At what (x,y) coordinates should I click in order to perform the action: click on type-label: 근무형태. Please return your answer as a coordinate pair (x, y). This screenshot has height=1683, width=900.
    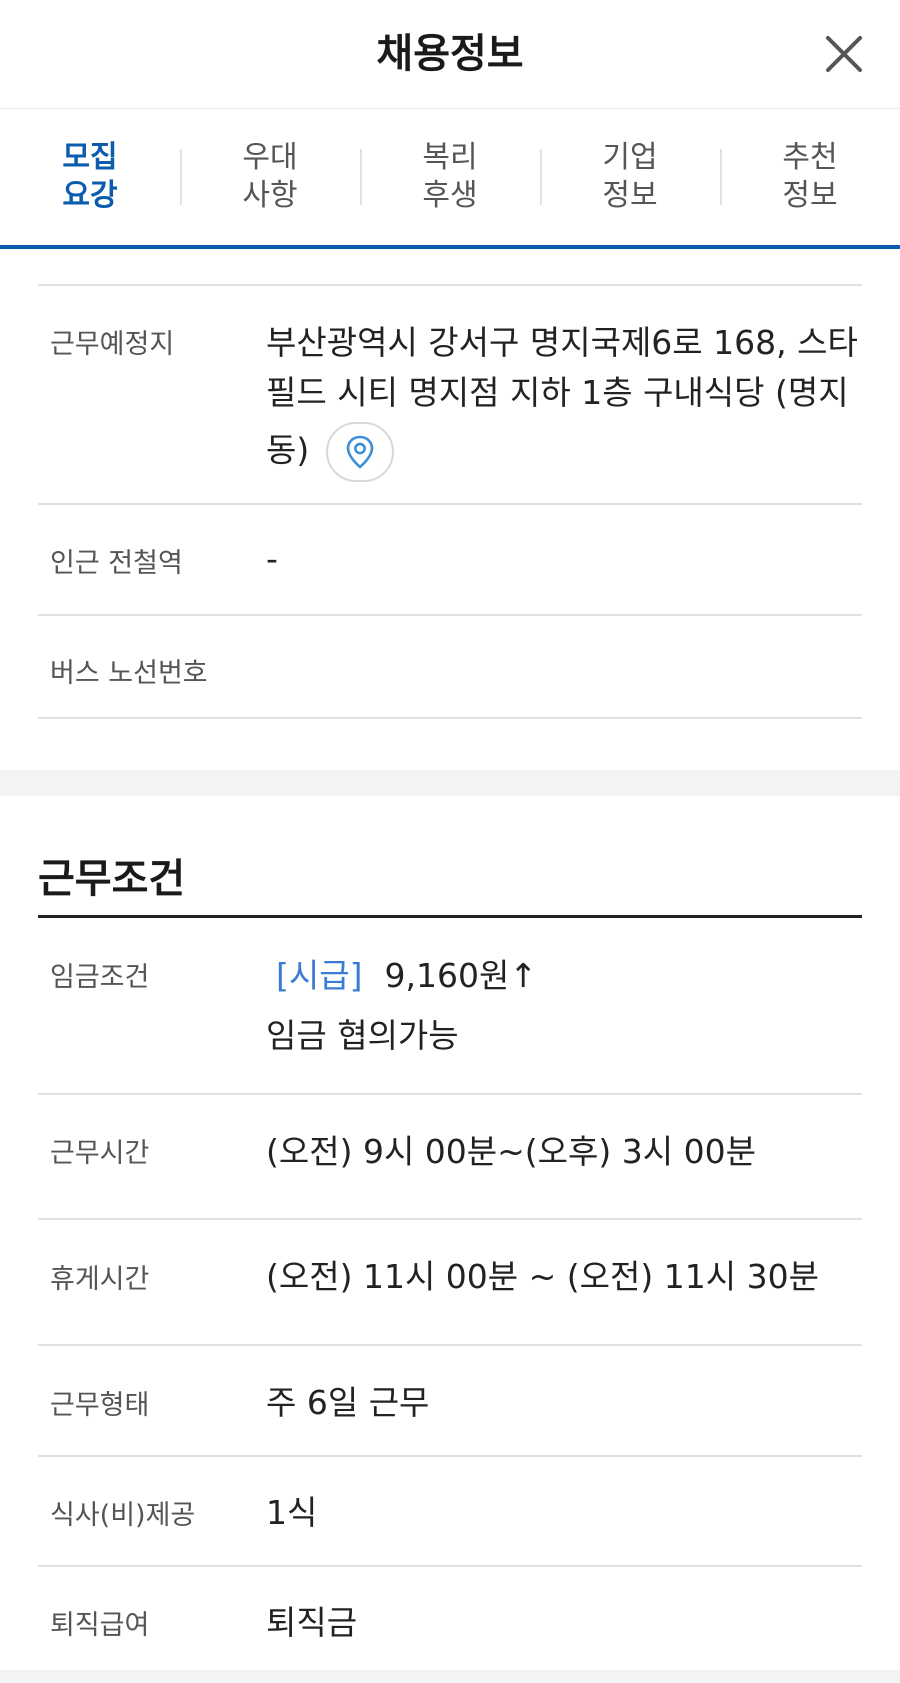
    Looking at the image, I should click on (100, 1405).